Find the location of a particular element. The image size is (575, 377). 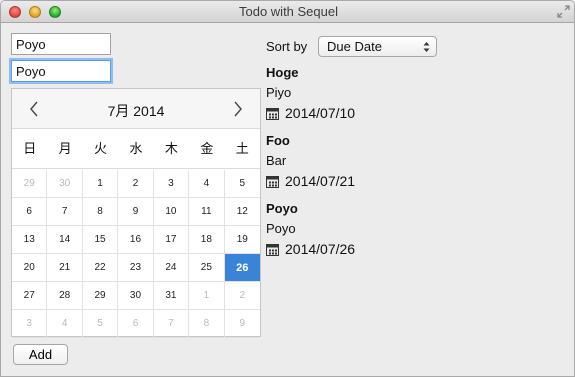

todo-item: Hoge Piyo 2014/07/10 is located at coordinates (310, 93).